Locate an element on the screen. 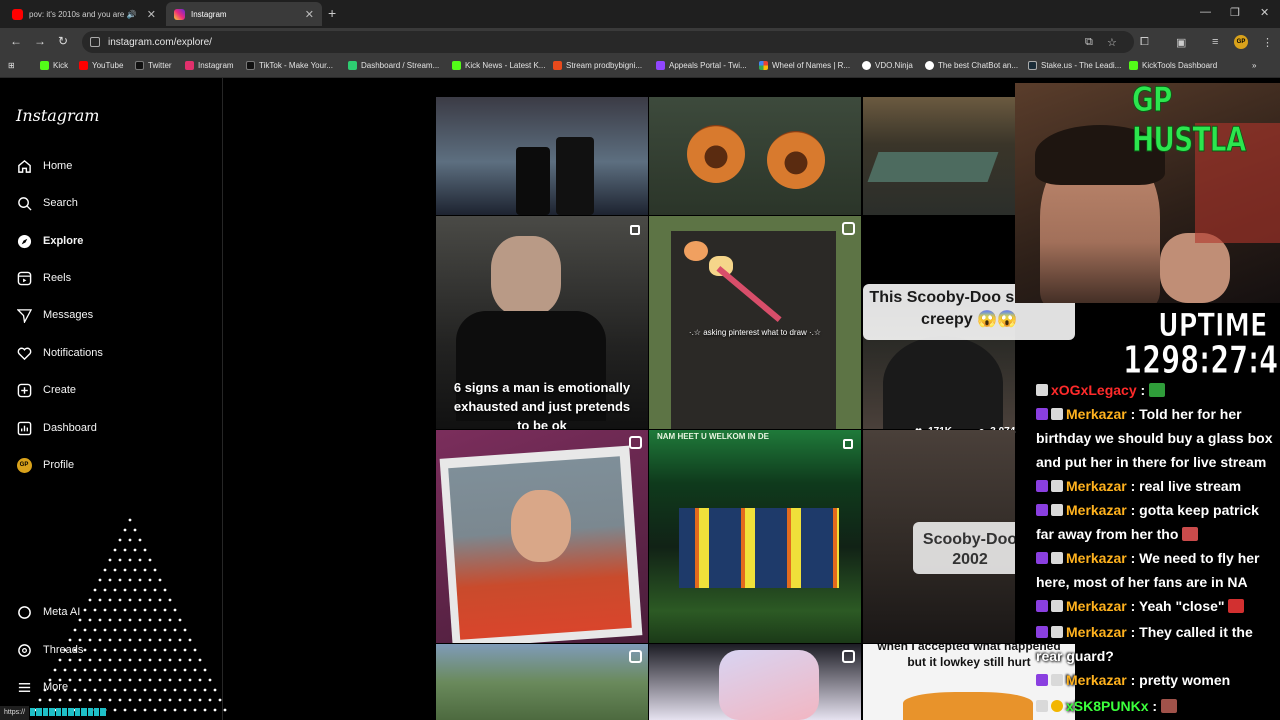 The width and height of the screenshot is (1280, 720). install-app-icon: ⧉ is located at coordinates (1089, 42).